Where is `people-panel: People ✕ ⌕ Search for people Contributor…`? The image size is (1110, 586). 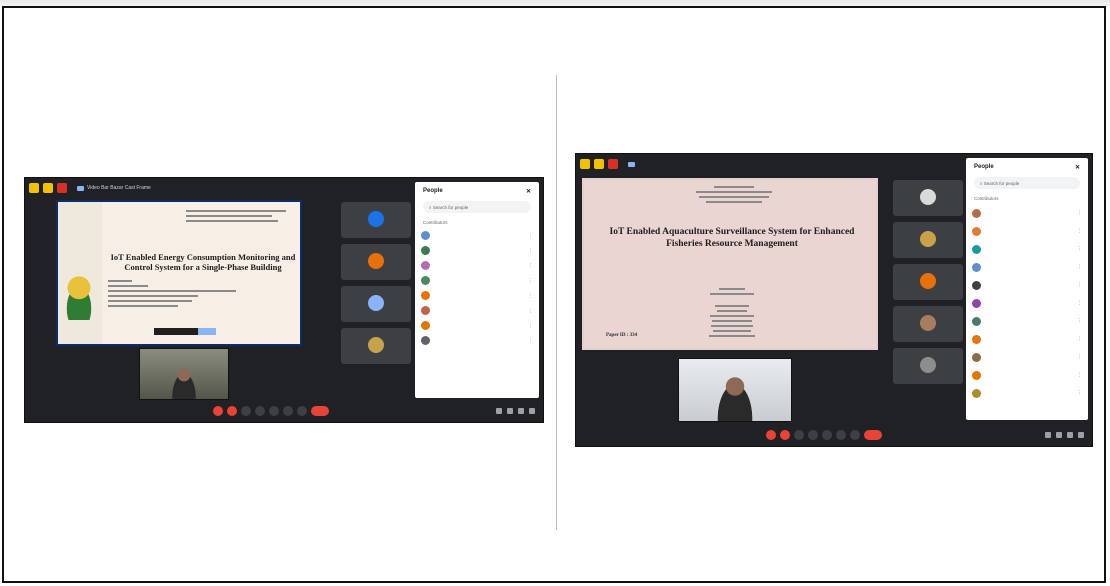 people-panel: People ✕ ⌕ Search for people Contributor… is located at coordinates (477, 290).